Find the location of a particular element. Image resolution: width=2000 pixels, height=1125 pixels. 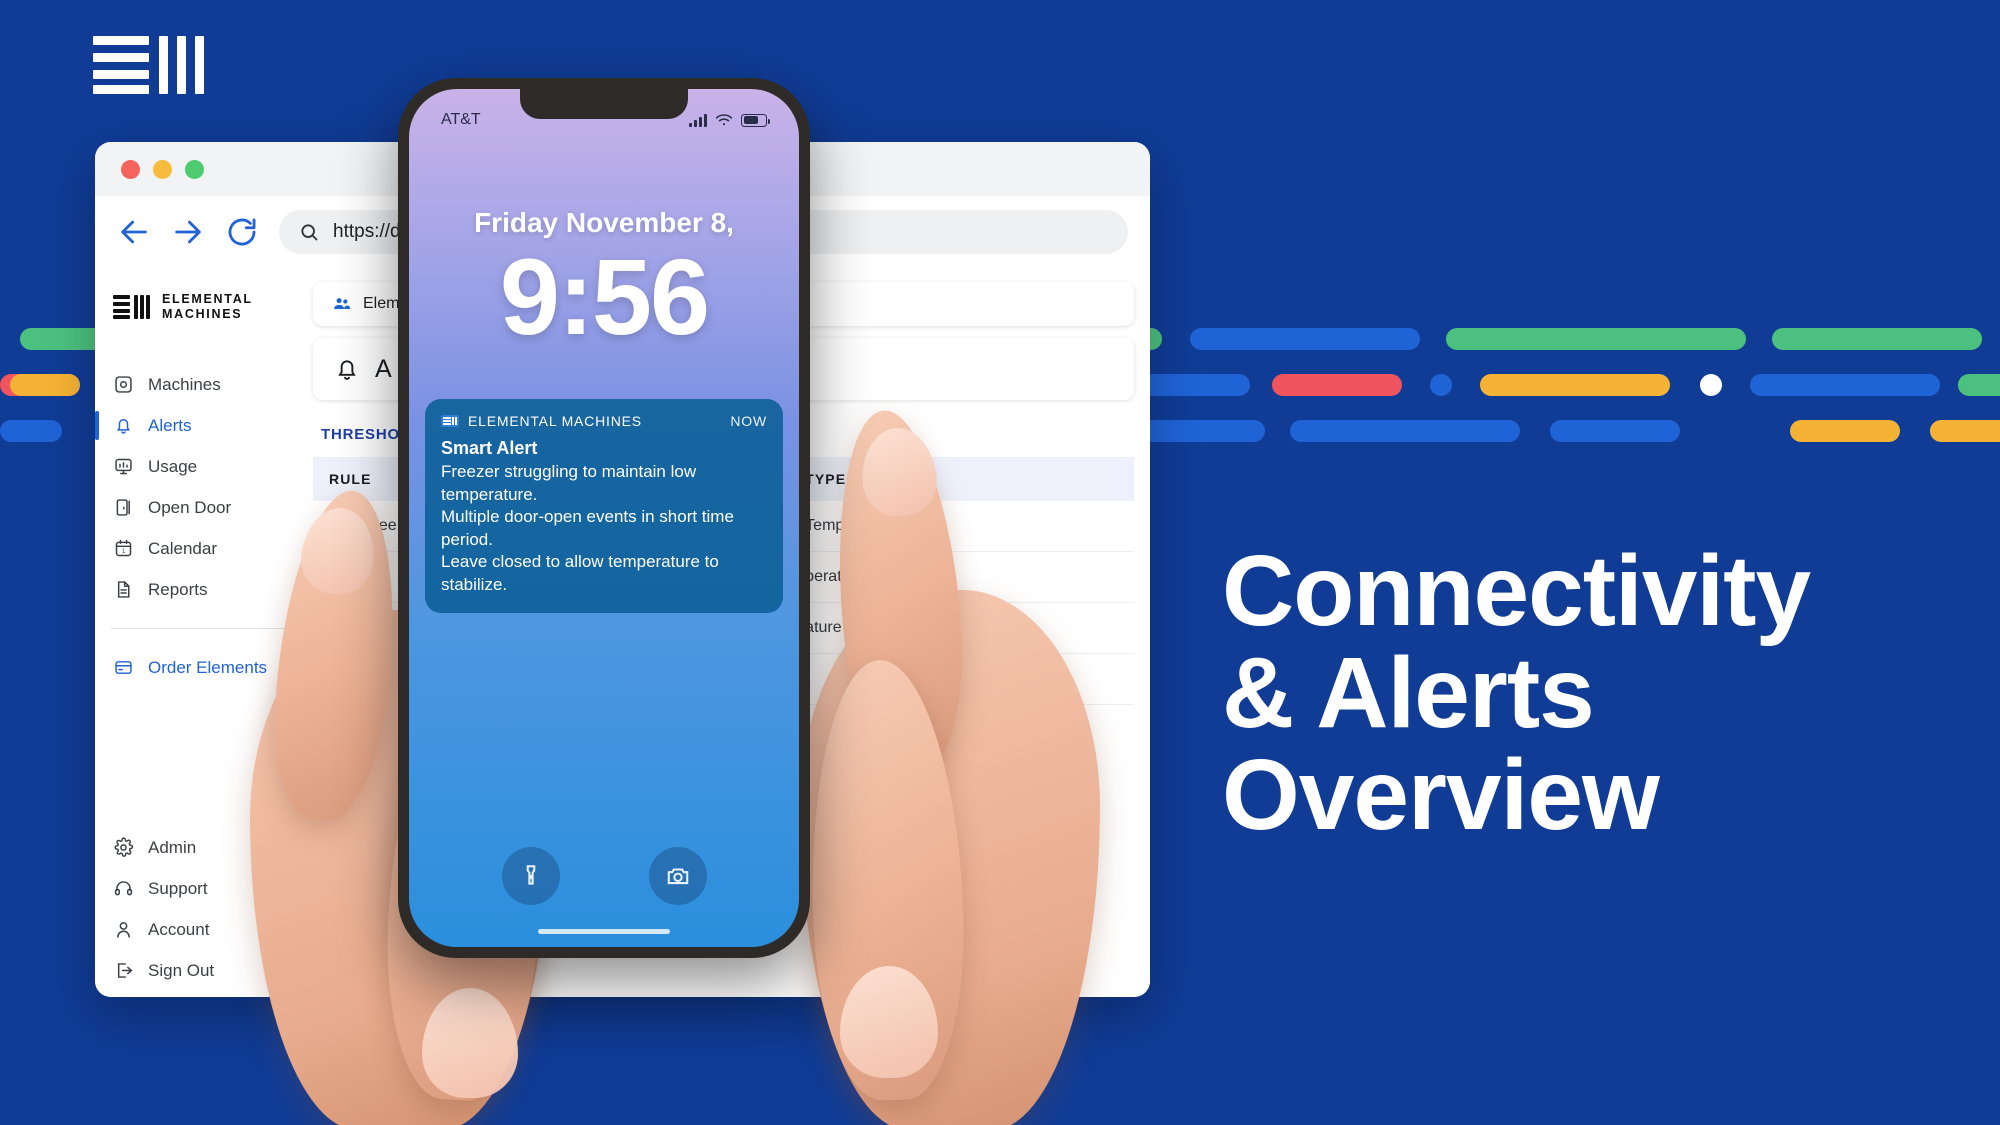

sidebar-label: Account is located at coordinates (179, 929).